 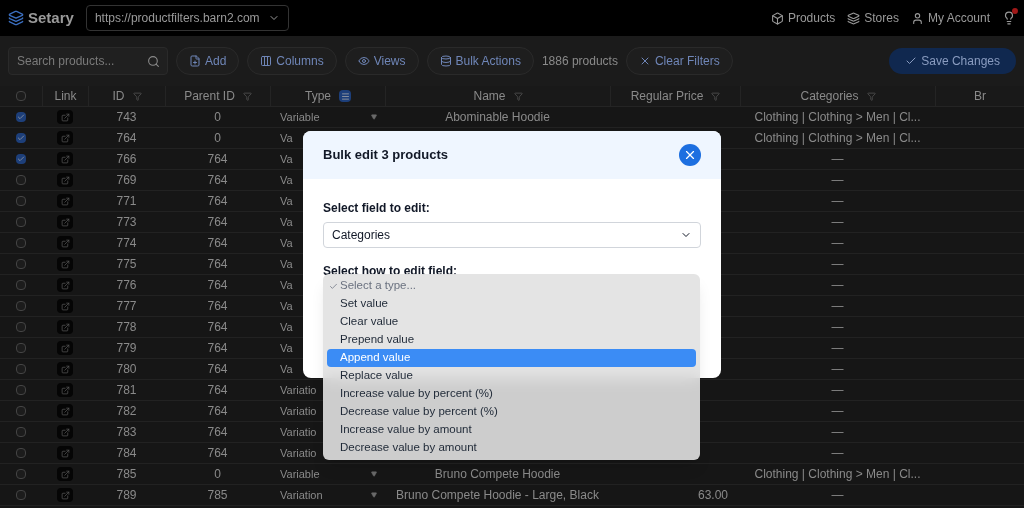 What do you see at coordinates (153, 61) in the screenshot?
I see `search-icon` at bounding box center [153, 61].